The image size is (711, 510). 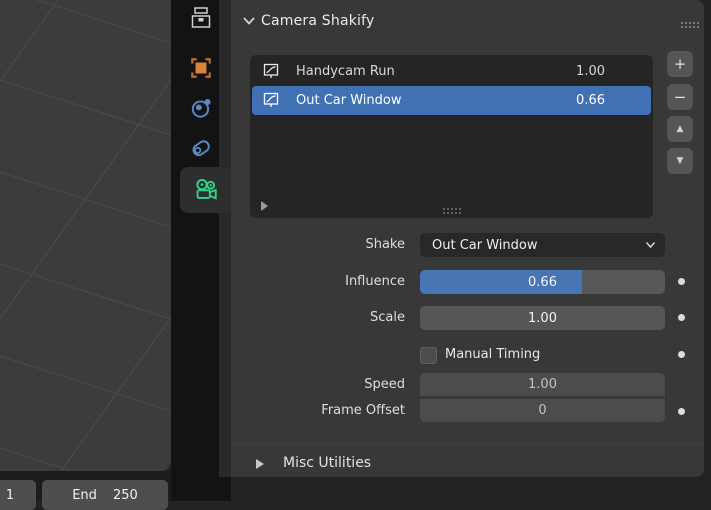 I want to click on shake-list-row: Handycam Run 1.00, so click(x=451, y=71).